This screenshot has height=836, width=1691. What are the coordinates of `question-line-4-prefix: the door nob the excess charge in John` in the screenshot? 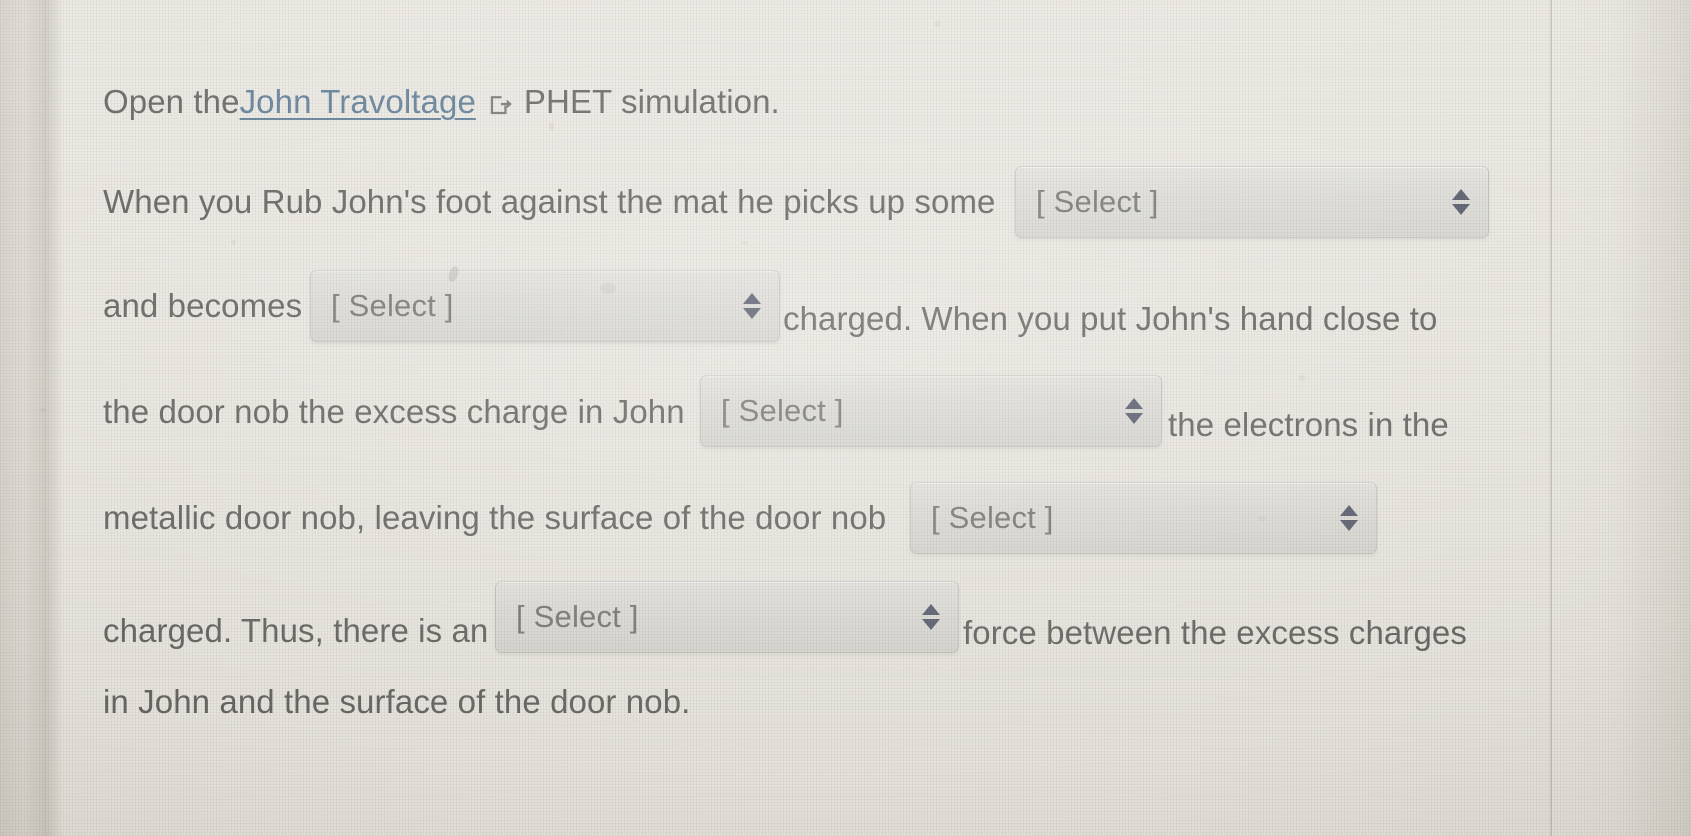 It's located at (394, 412).